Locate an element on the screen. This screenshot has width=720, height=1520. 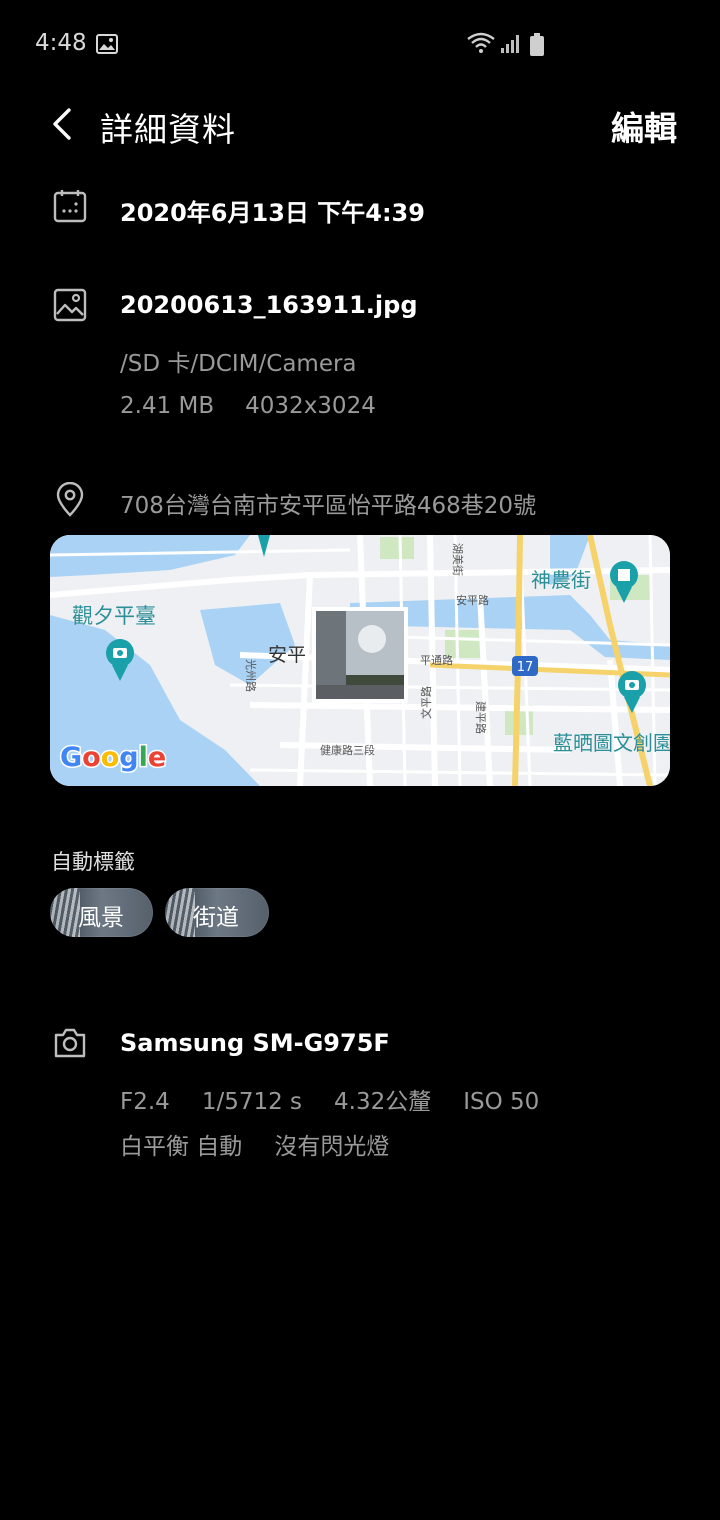
google-logo: Google is located at coordinates (113, 757).